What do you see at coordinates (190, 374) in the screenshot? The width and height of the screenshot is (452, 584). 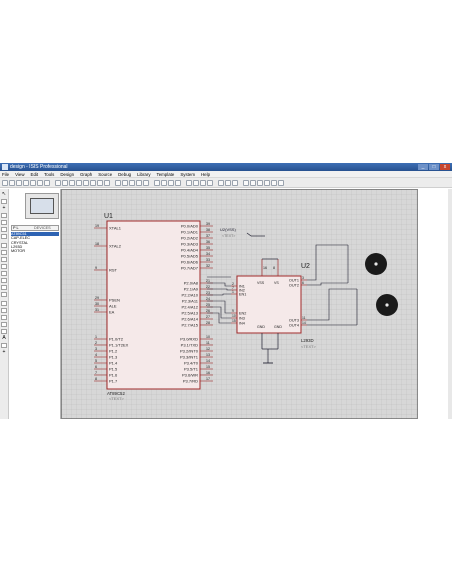 I see `u1-pin-name: P3.6/WR` at bounding box center [190, 374].